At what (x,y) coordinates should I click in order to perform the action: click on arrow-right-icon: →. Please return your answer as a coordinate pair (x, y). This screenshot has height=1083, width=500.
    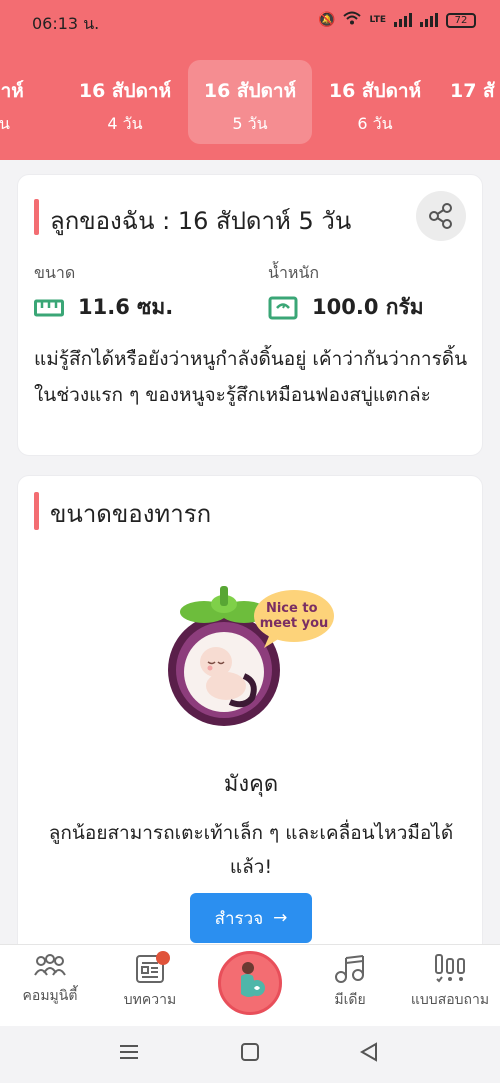
    Looking at the image, I should click on (280, 918).